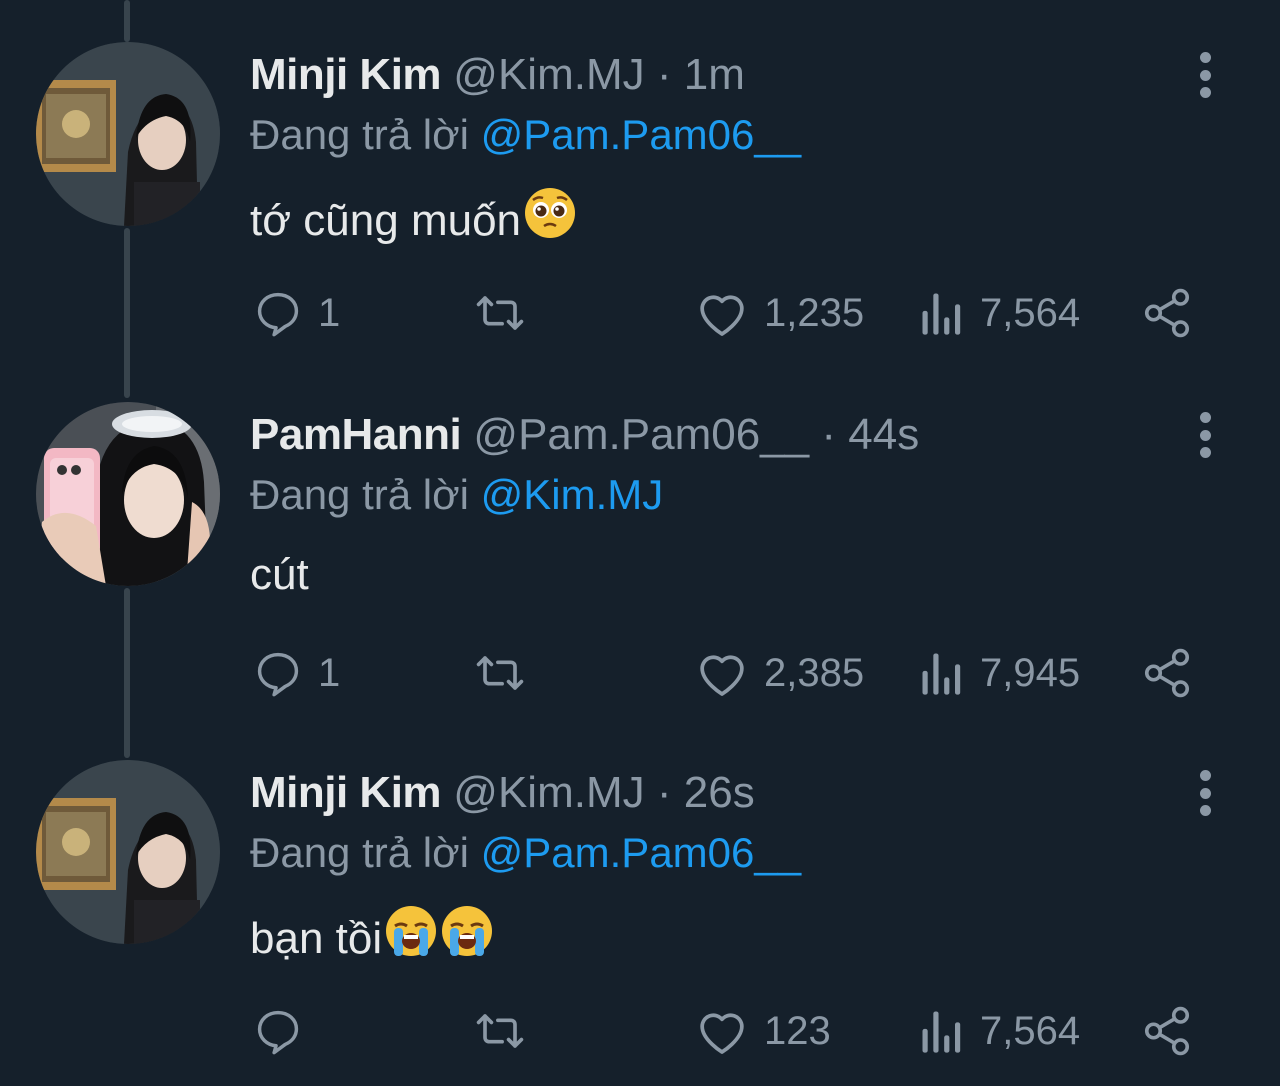 This screenshot has height=1086, width=1280. What do you see at coordinates (572, 494) in the screenshot?
I see `mention-link: @Kim.MJ` at bounding box center [572, 494].